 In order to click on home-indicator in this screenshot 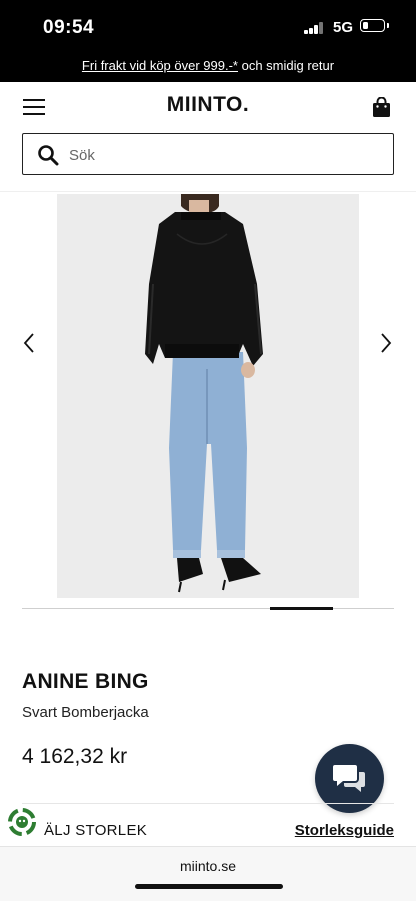, I will do `click(209, 886)`.